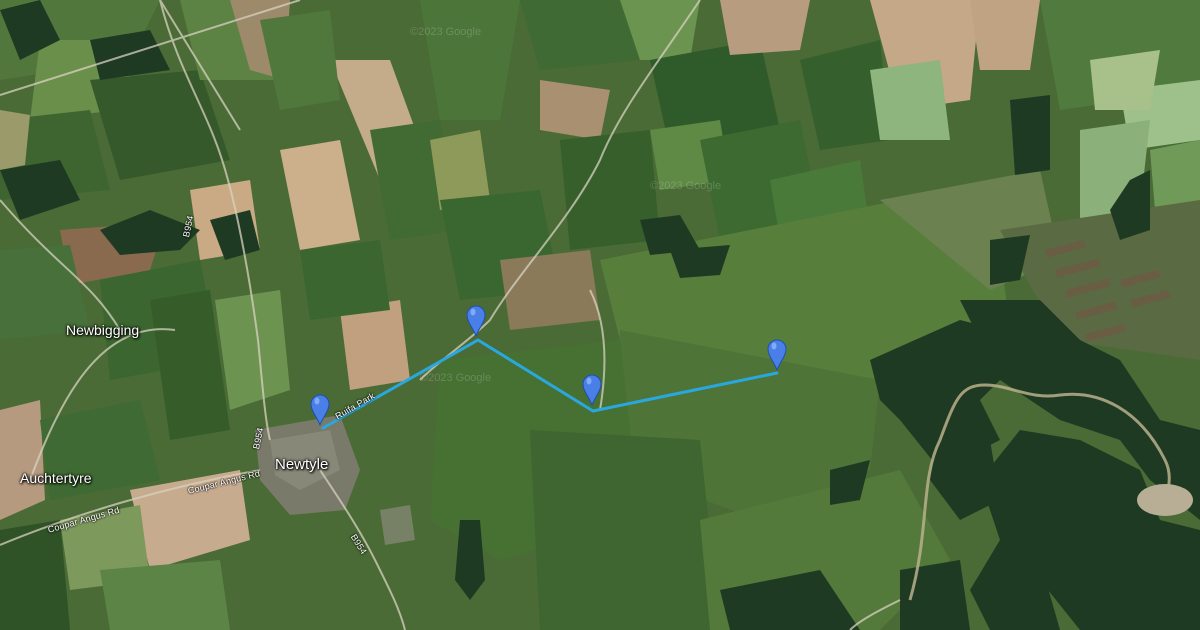  What do you see at coordinates (102, 330) in the screenshot?
I see `place-label-newbigging: Newbigging` at bounding box center [102, 330].